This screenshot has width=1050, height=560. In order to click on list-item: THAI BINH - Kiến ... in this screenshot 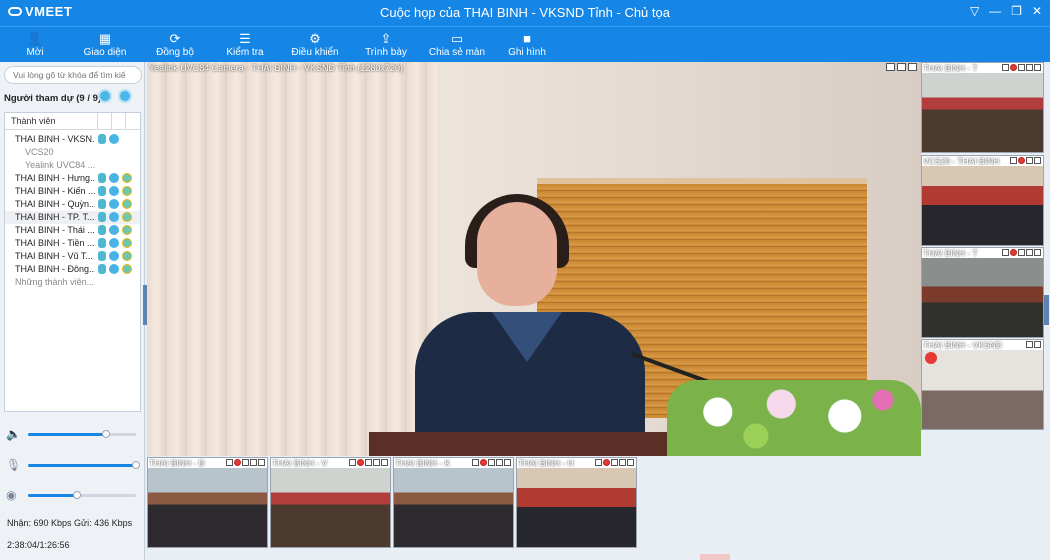, I will do `click(72, 191)`.